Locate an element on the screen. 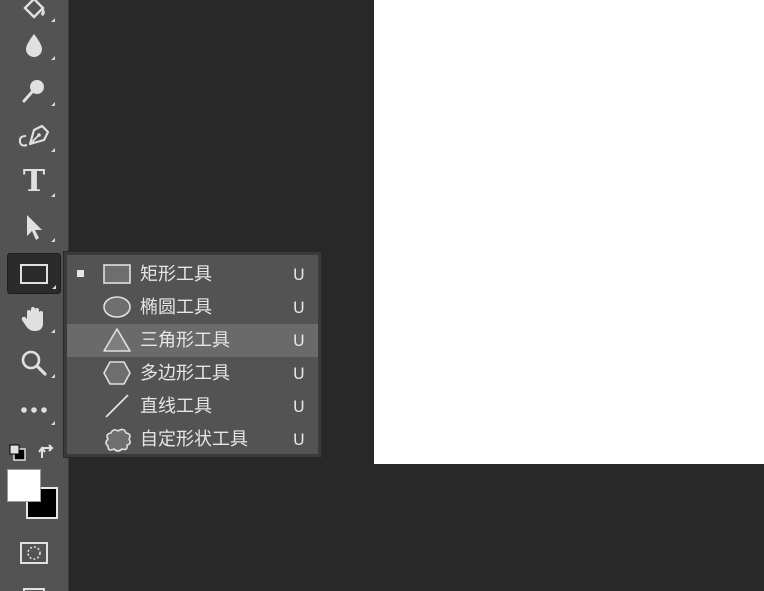 The width and height of the screenshot is (764, 591). selected-indicator is located at coordinates (80, 273).